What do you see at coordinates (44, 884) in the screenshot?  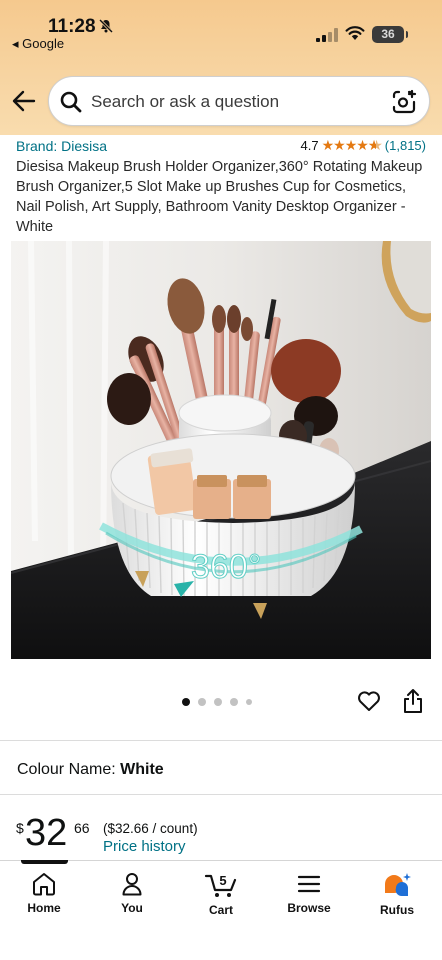 I see `home-icon` at bounding box center [44, 884].